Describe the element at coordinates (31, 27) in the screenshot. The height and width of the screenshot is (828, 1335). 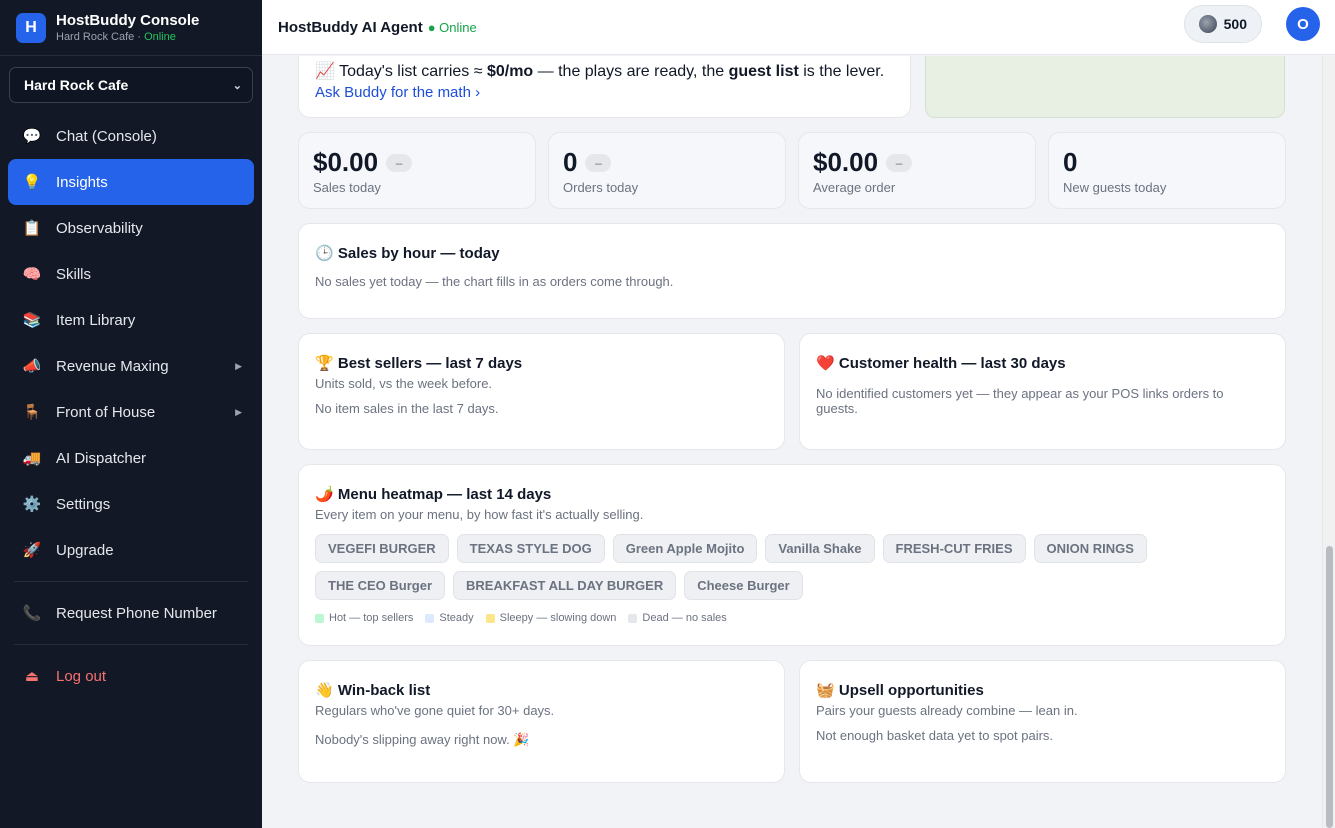
I see `brand-logo: H` at that location.